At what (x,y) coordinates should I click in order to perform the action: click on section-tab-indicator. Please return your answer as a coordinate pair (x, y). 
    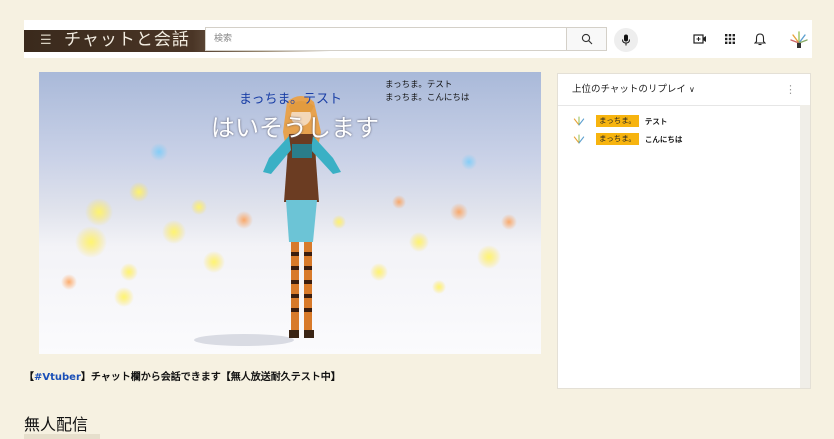
    Looking at the image, I should click on (62, 436).